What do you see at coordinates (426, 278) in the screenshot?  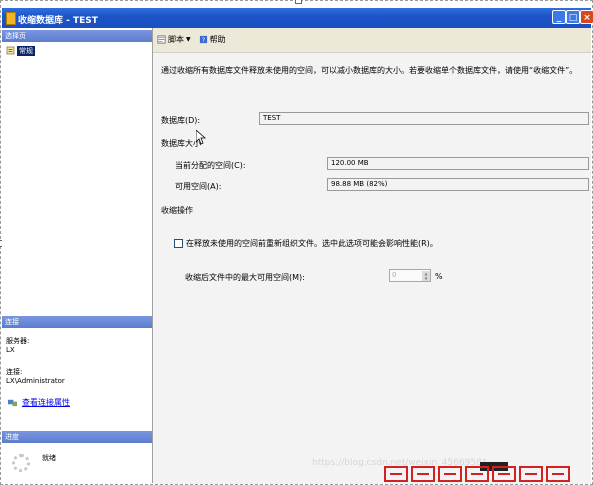 I see `spin-down-icon: ▼` at bounding box center [426, 278].